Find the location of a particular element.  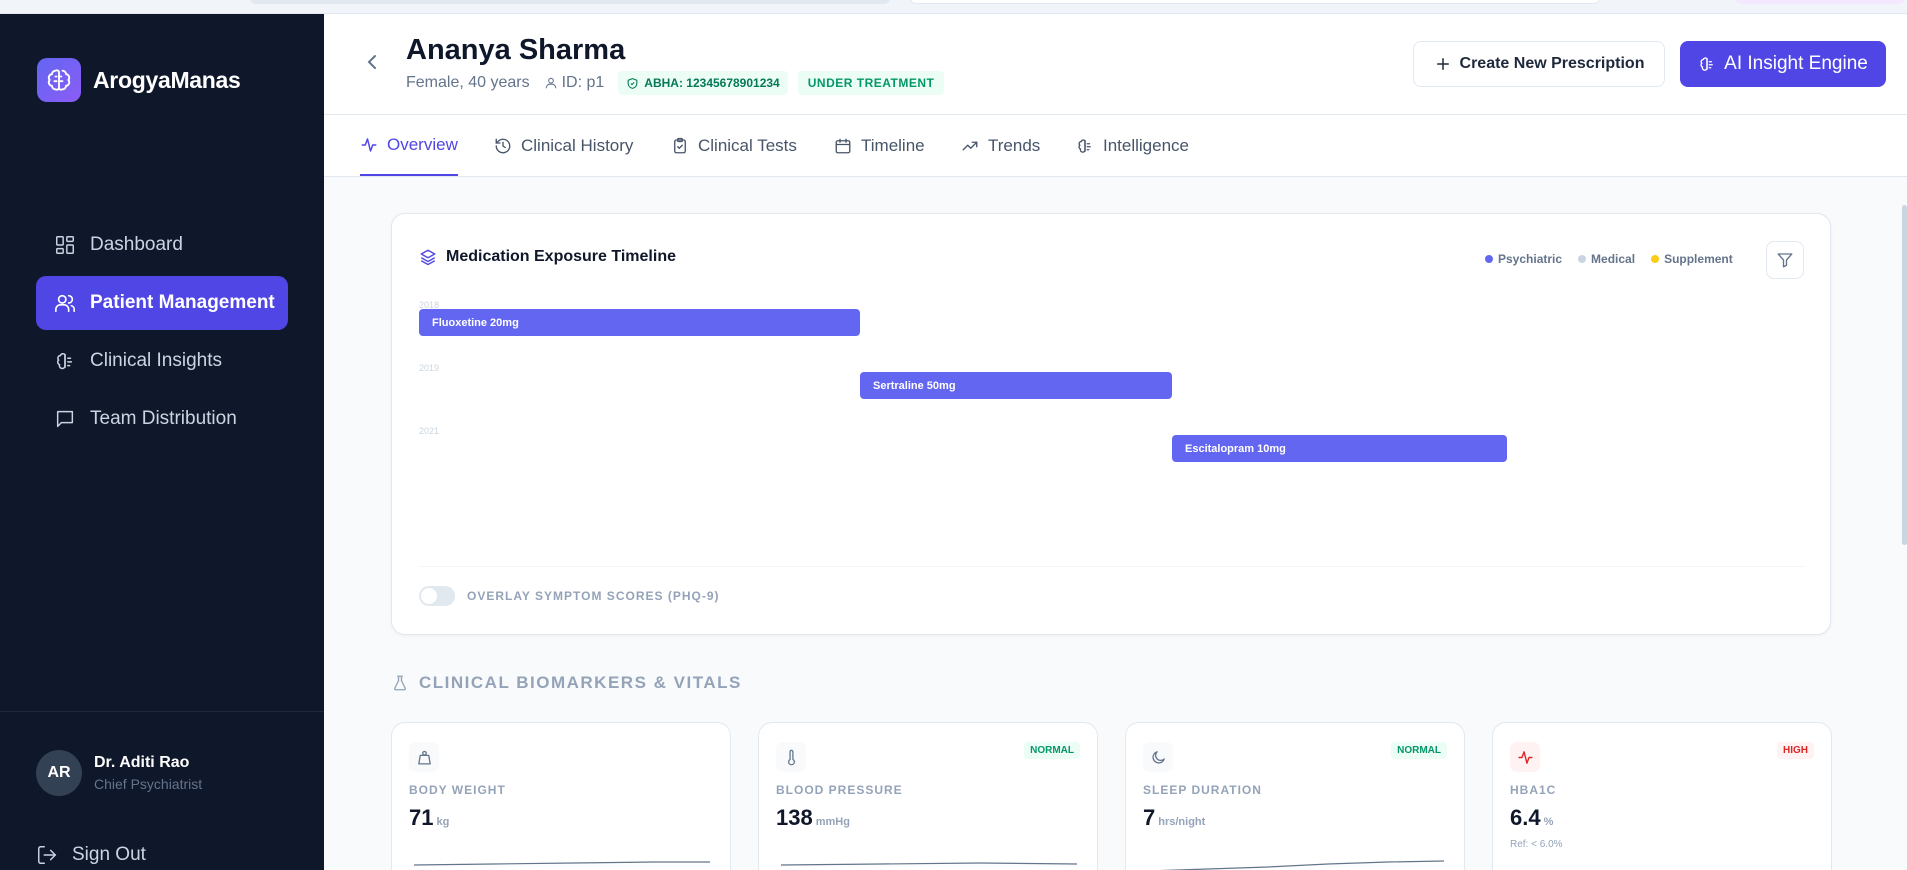

medication-bar-label: Escitalopram 10mg is located at coordinates (1235, 448).